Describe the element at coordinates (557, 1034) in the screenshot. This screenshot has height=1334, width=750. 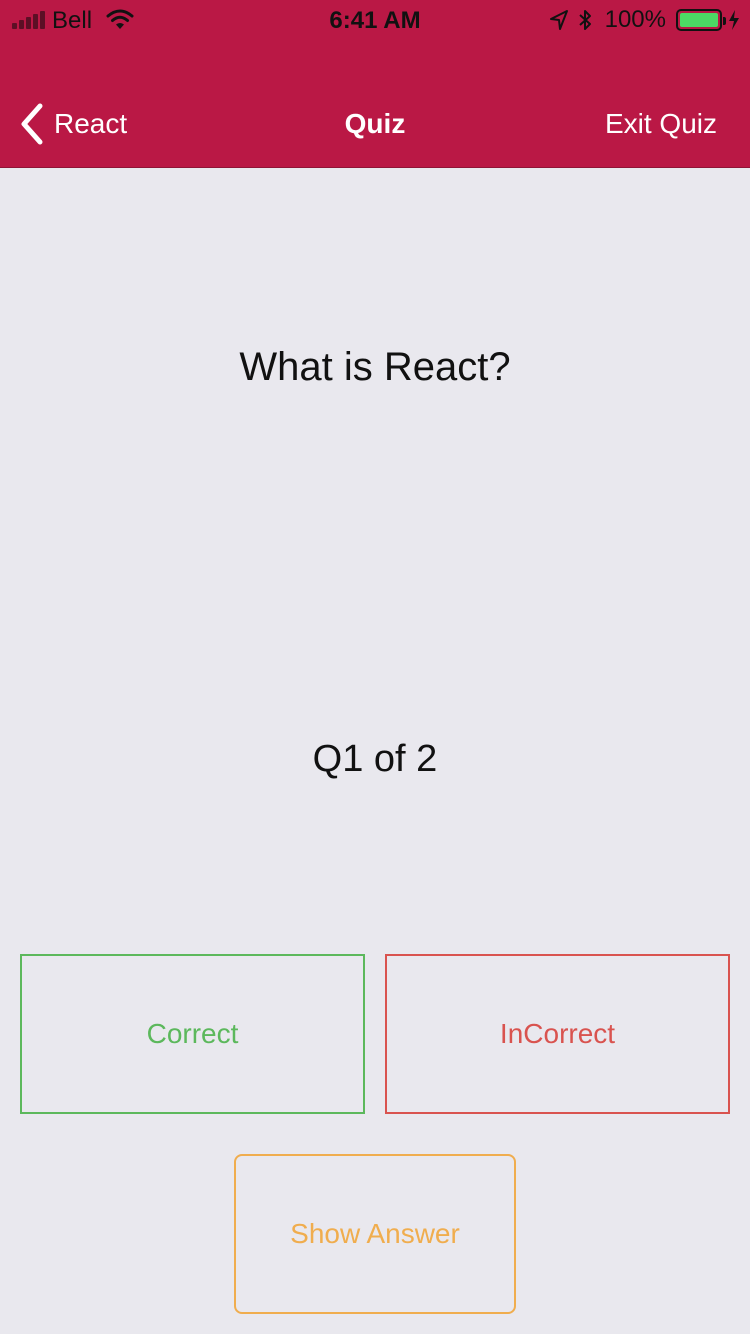
I see `incorrect-button: InCorrect` at that location.